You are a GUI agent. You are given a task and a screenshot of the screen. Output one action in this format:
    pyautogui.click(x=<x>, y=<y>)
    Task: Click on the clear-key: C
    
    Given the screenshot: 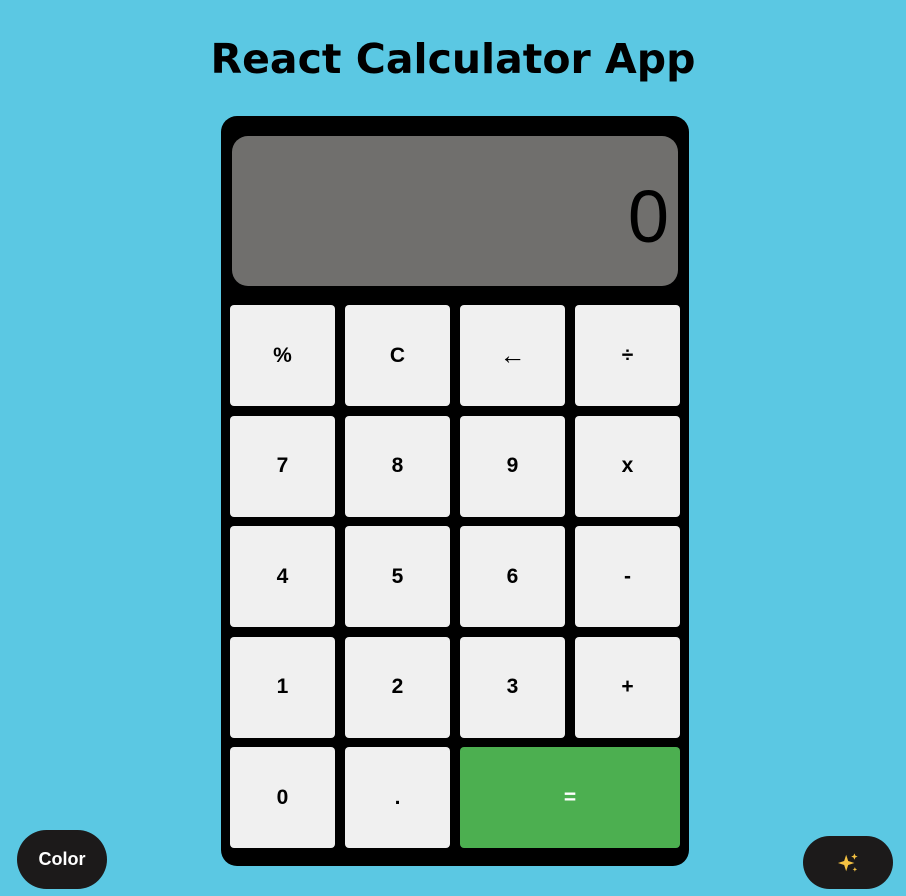 What is the action you would take?
    pyautogui.click(x=397, y=355)
    